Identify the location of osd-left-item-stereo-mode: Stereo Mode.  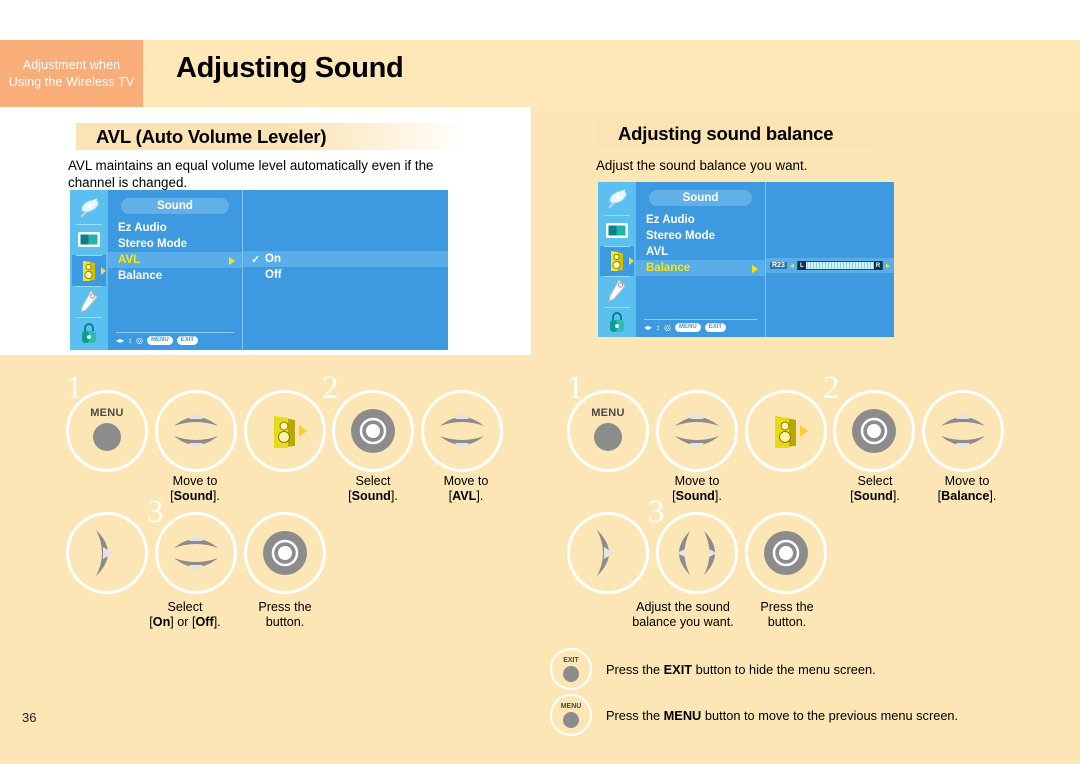
(175, 244).